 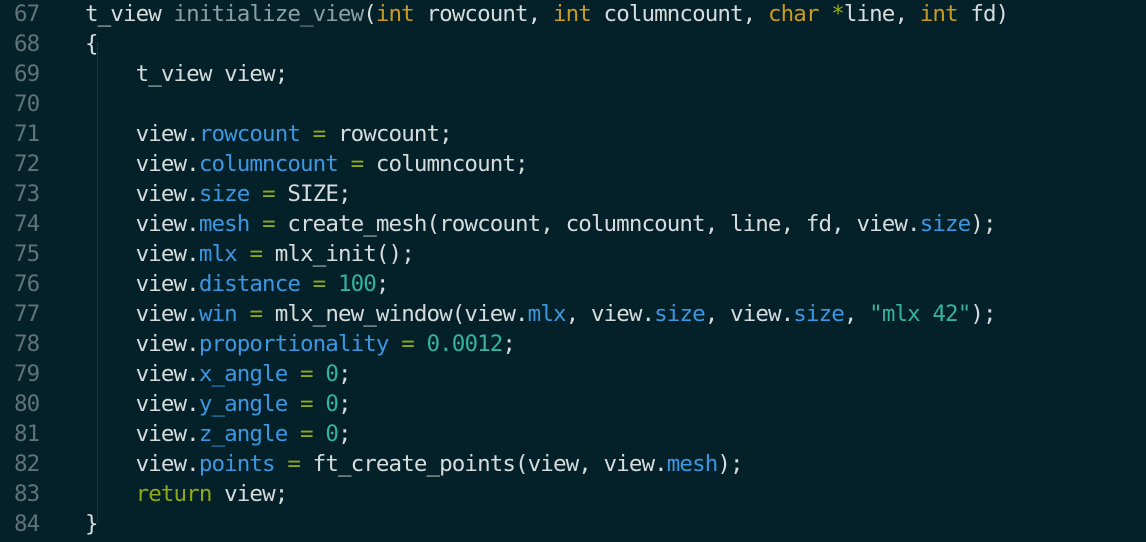 I want to click on line-number: 75, so click(x=27, y=254).